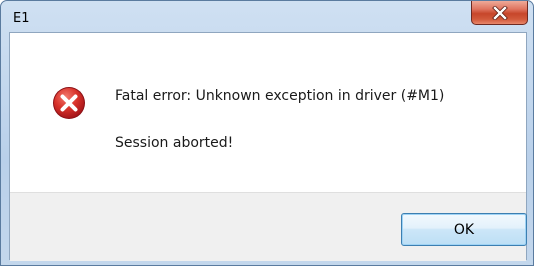 Image resolution: width=536 pixels, height=268 pixels. Describe the element at coordinates (69, 103) in the screenshot. I see `error-icon` at that location.